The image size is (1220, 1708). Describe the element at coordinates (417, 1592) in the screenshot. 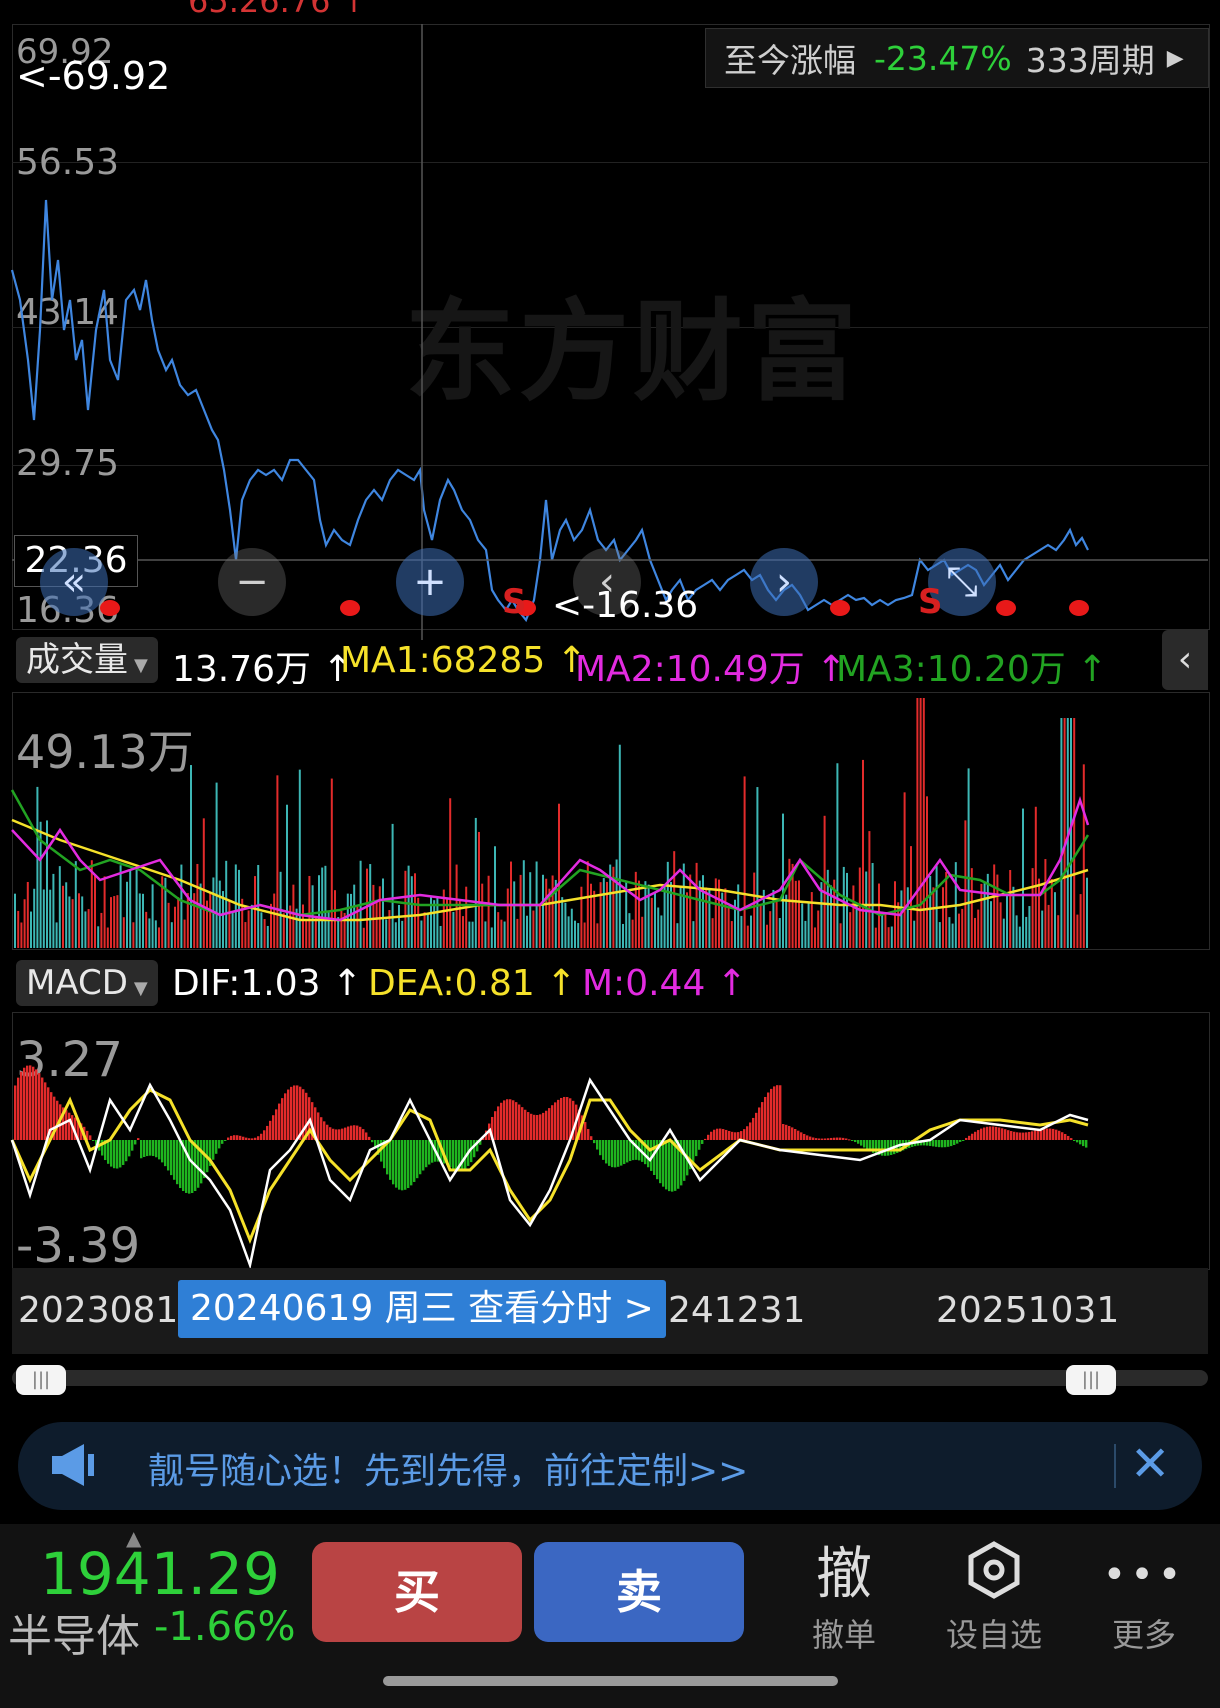

I see `buy-button: 买` at that location.